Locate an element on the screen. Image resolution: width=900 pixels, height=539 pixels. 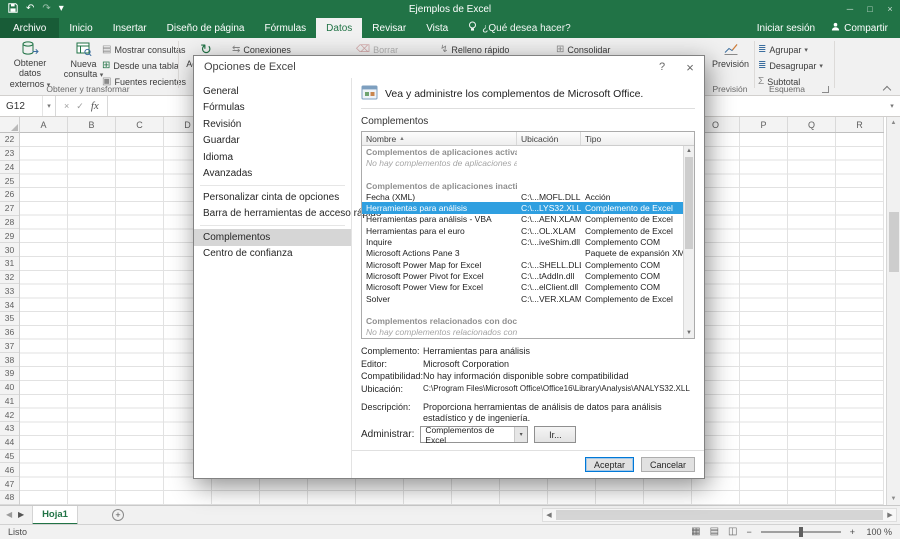
row-header-28: 28 is located at coordinates (9, 223).